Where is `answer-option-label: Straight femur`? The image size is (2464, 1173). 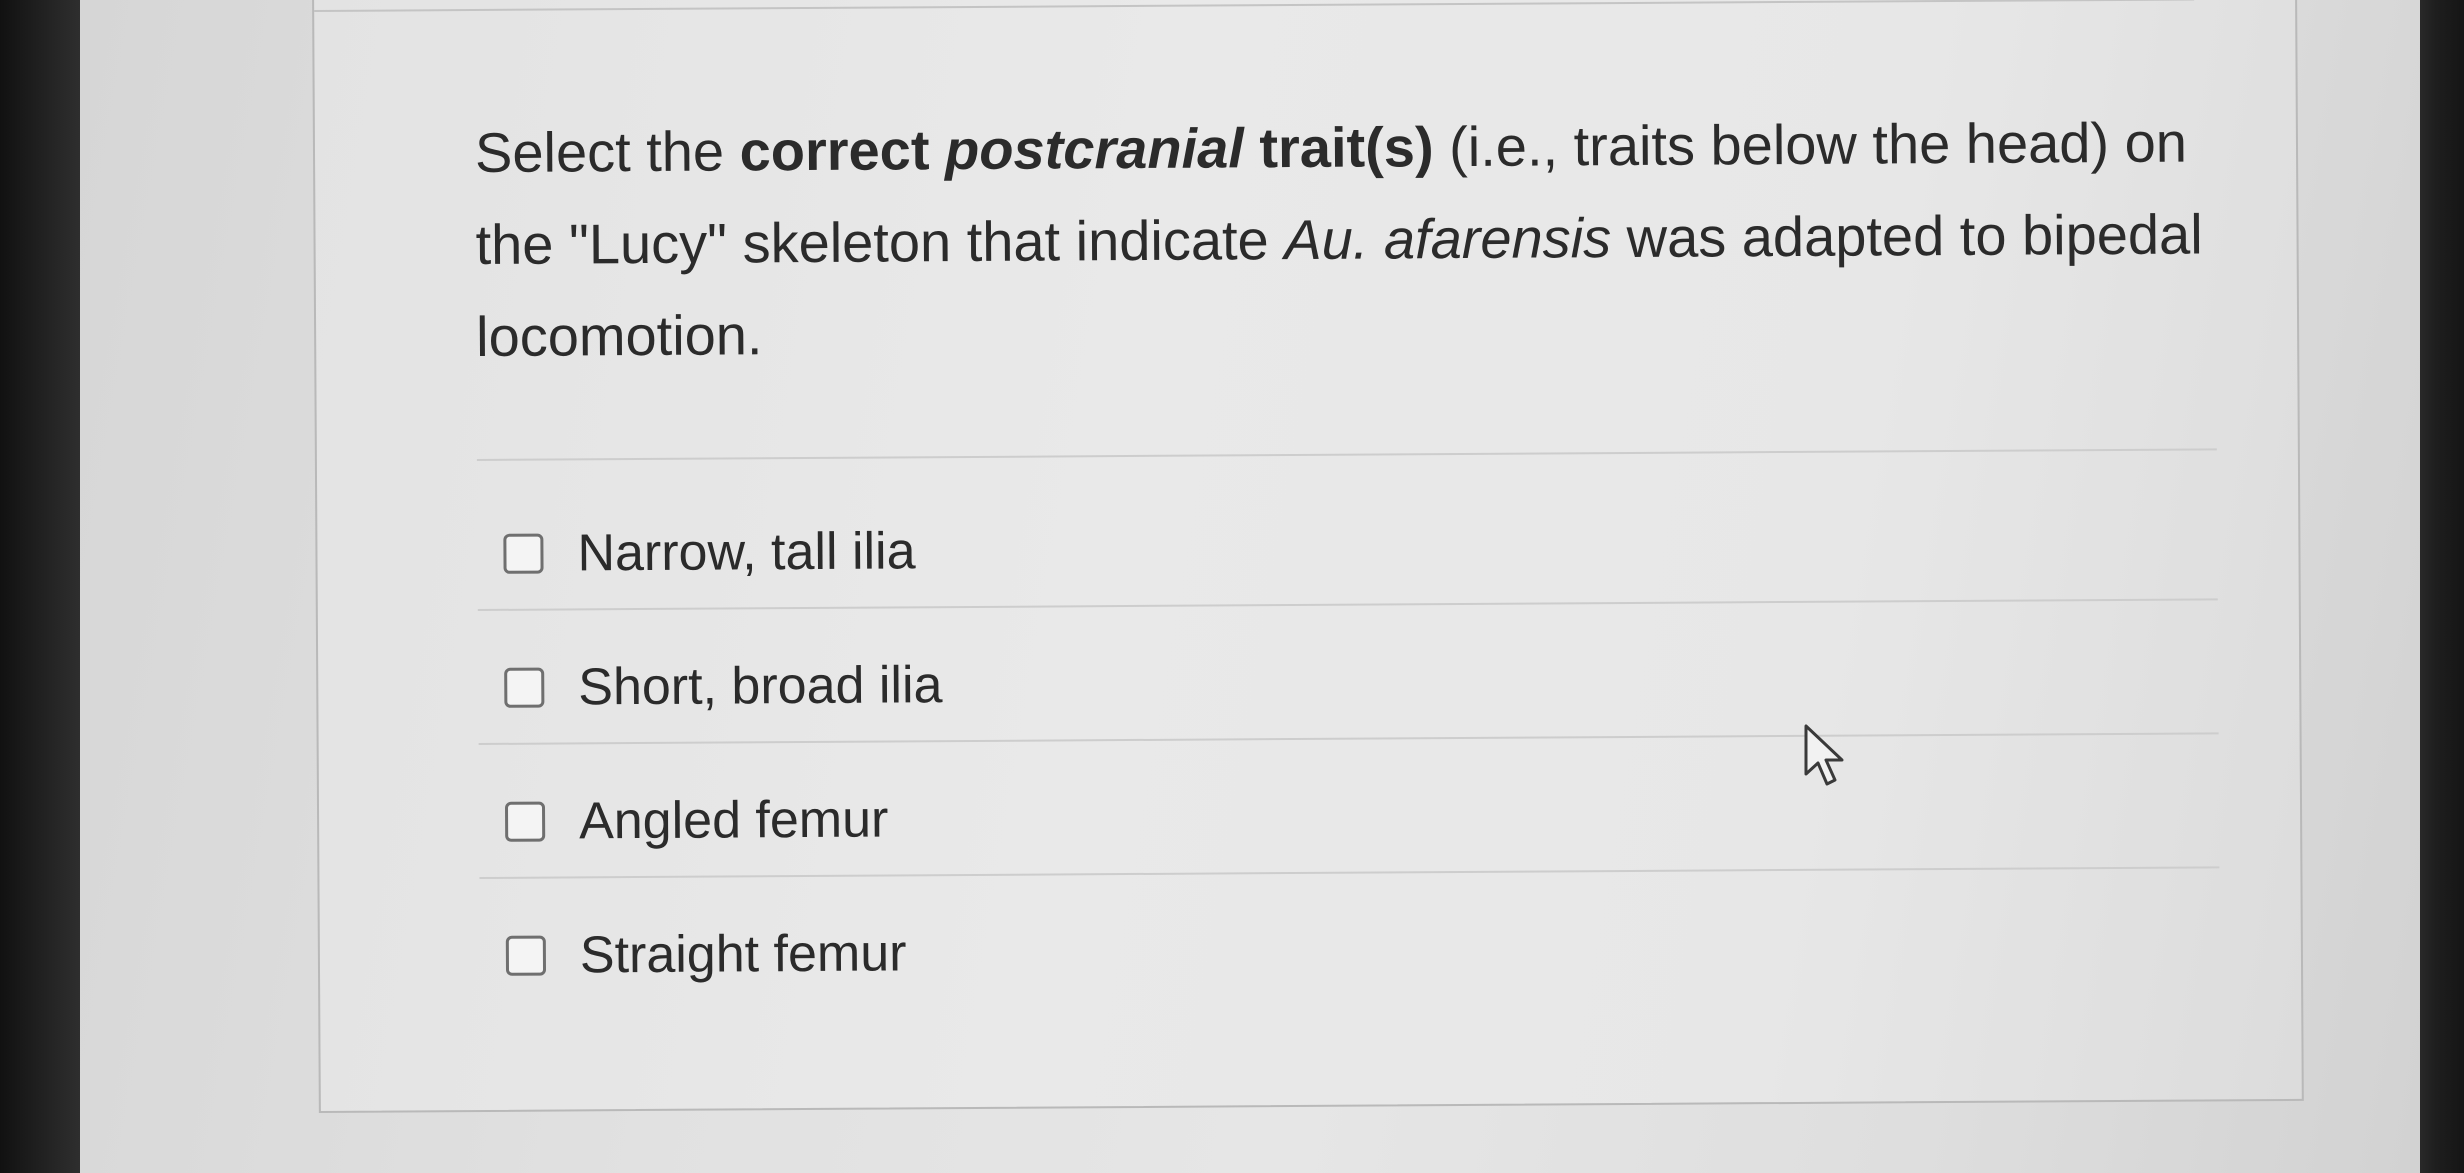 answer-option-label: Straight femur is located at coordinates (743, 954).